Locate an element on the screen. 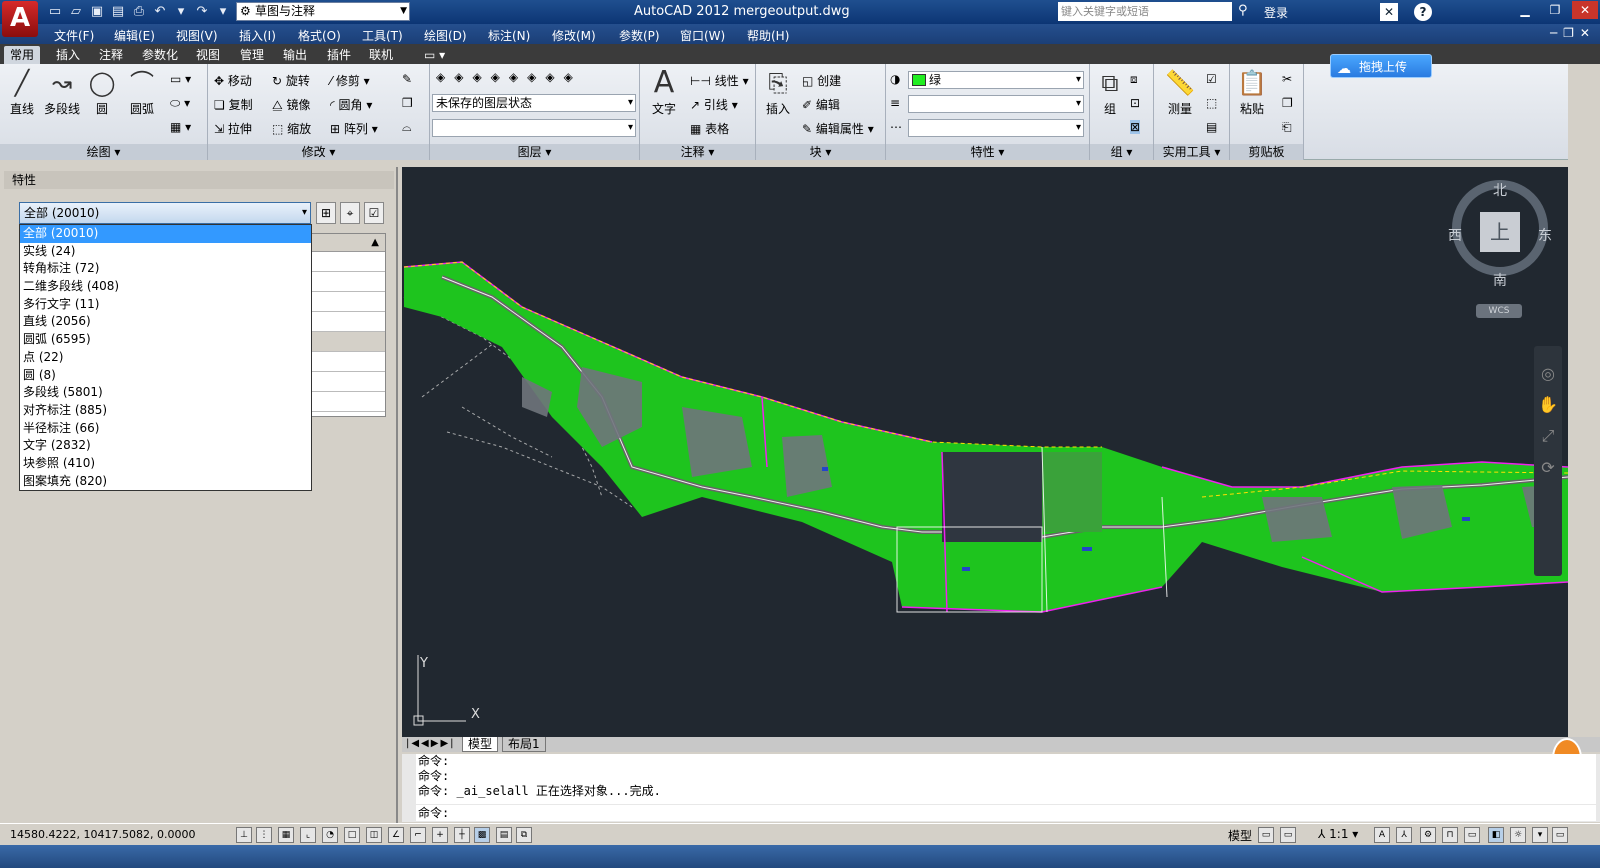 The width and height of the screenshot is (1600, 868). create-block-button: ◱ 创建 is located at coordinates (821, 80).